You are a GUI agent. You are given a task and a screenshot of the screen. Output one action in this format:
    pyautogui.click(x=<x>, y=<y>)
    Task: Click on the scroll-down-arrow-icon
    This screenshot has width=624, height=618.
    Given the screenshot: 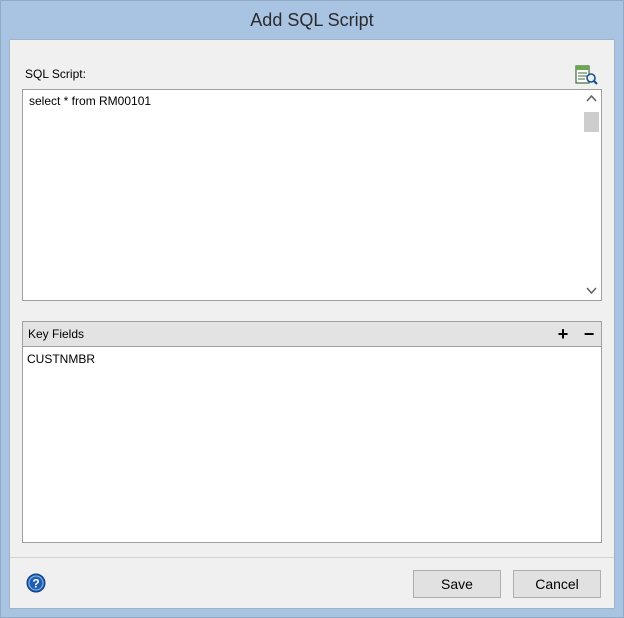 What is the action you would take?
    pyautogui.click(x=591, y=290)
    